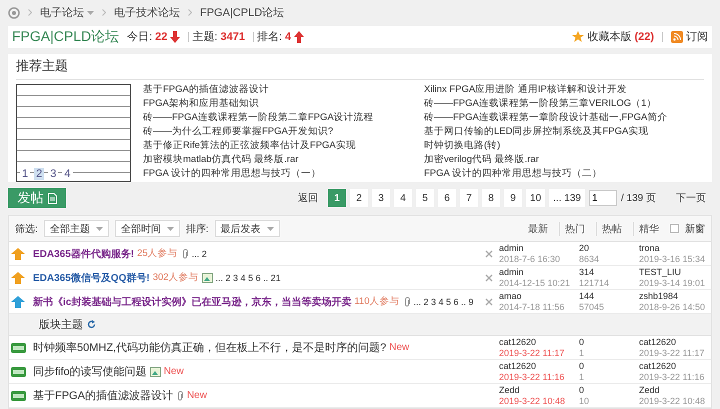 Image resolution: width=720 pixels, height=409 pixels. What do you see at coordinates (425, 198) in the screenshot?
I see `page-button: 5` at bounding box center [425, 198].